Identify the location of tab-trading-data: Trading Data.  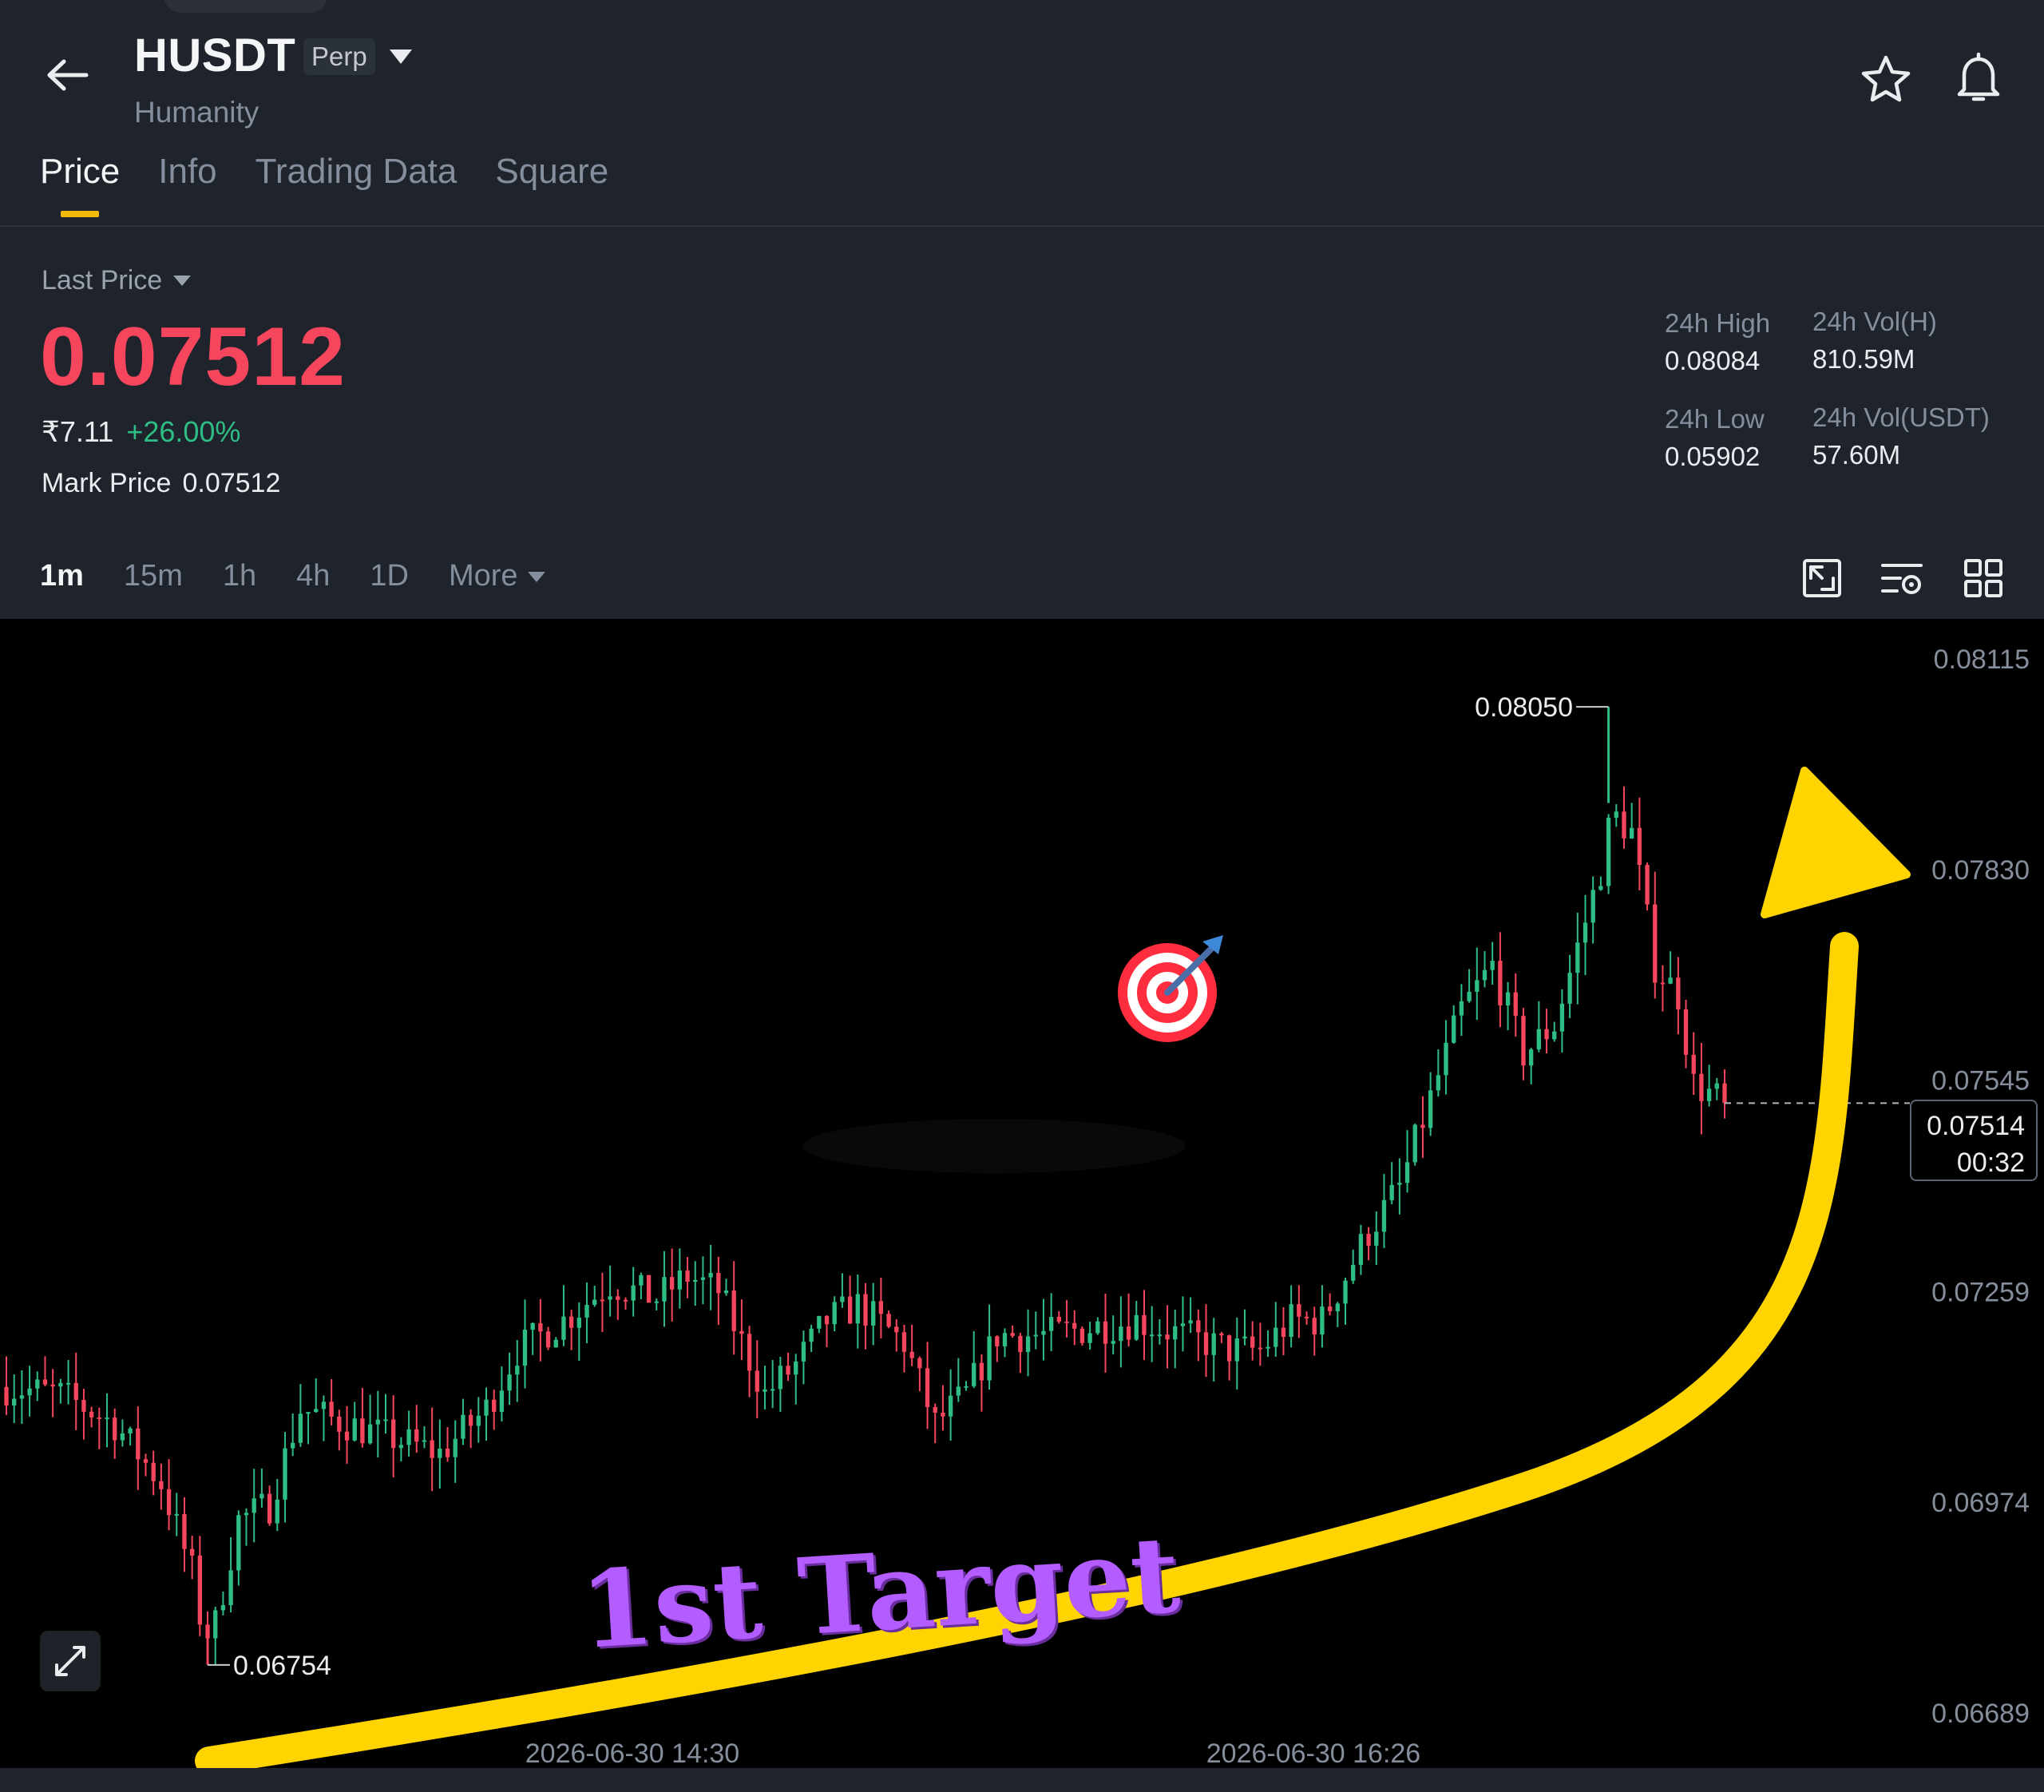
(357, 188).